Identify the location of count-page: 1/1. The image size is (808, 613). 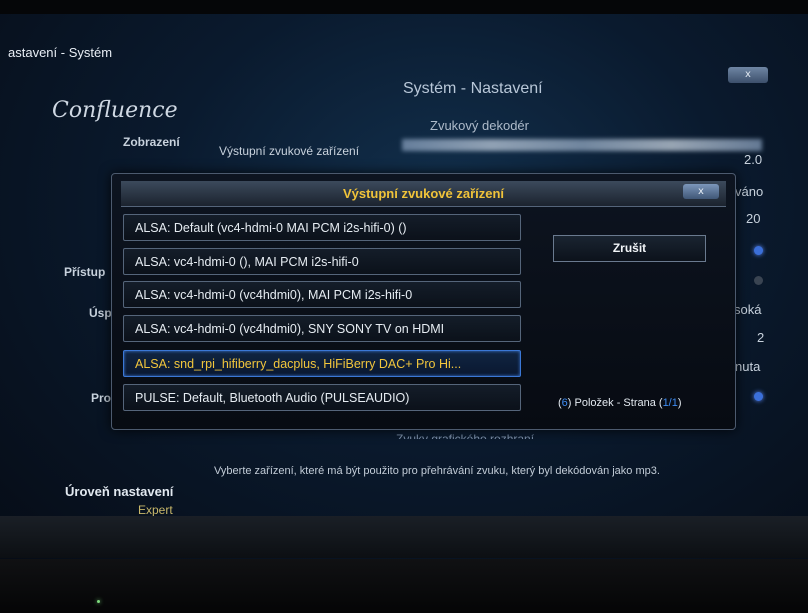
(670, 403).